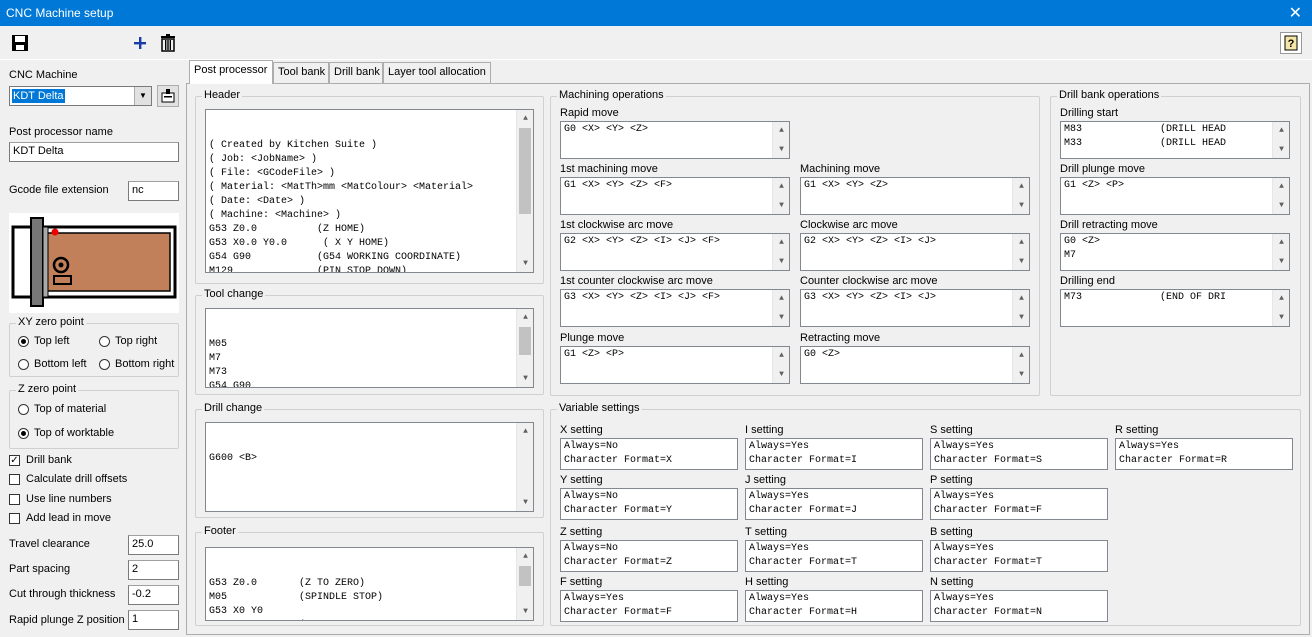 Image resolution: width=1312 pixels, height=637 pixels. I want to click on b-setting-text: Always=Yes Character Format=T, so click(988, 555).